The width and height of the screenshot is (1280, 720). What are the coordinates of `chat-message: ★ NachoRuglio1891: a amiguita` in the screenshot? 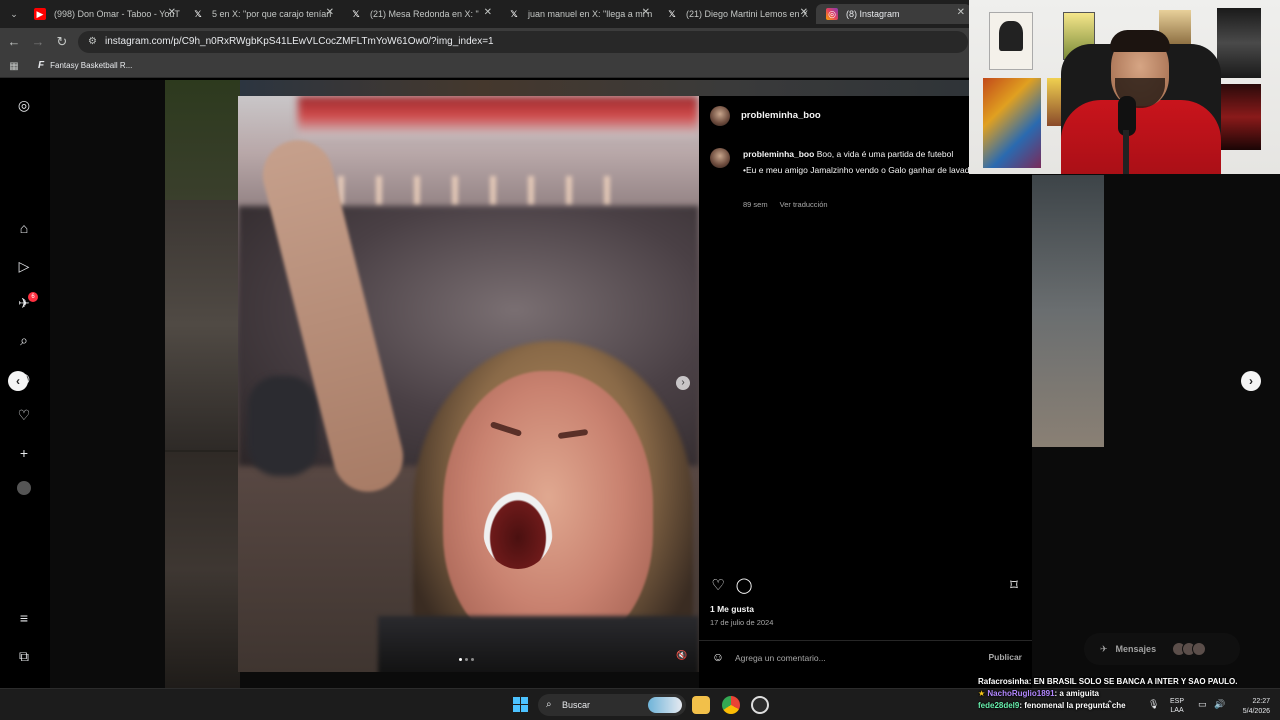 It's located at (1128, 694).